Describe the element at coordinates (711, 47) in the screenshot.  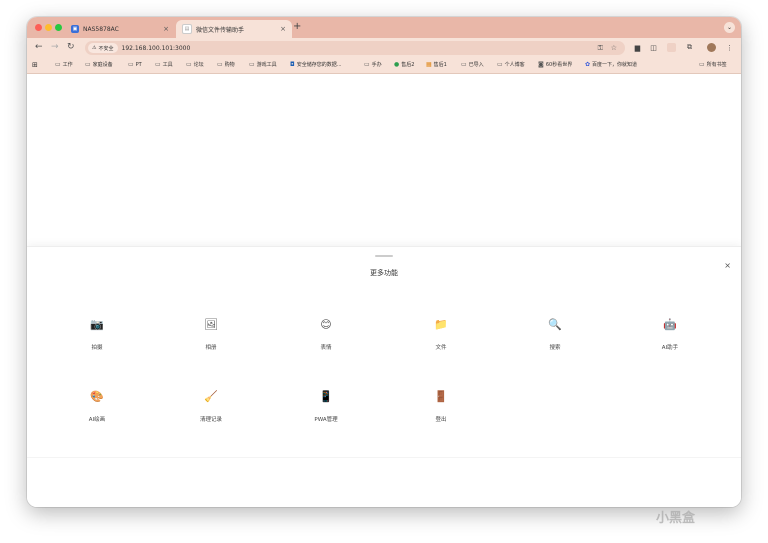
I see `profile-avatar` at that location.